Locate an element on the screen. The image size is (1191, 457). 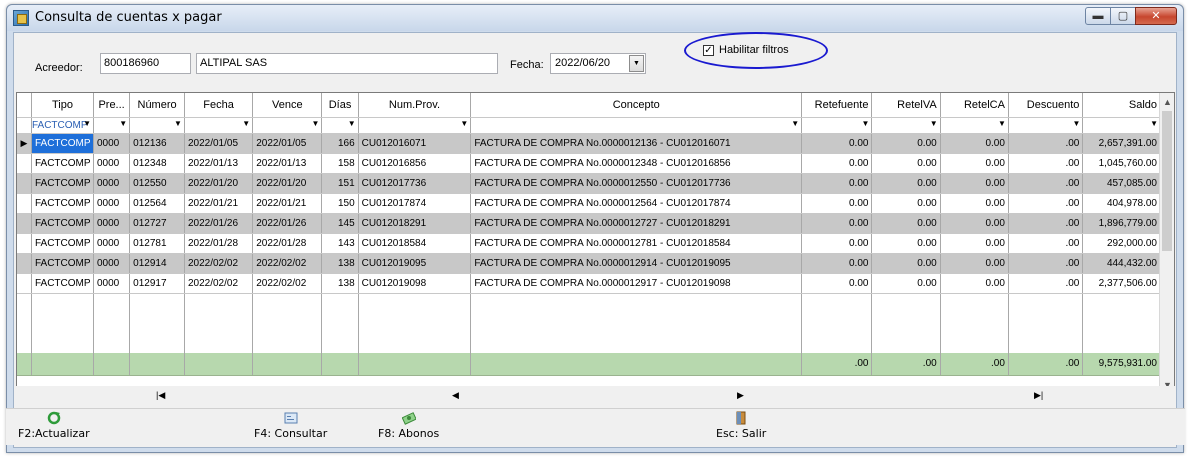
table-cell: 150 is located at coordinates (340, 203).